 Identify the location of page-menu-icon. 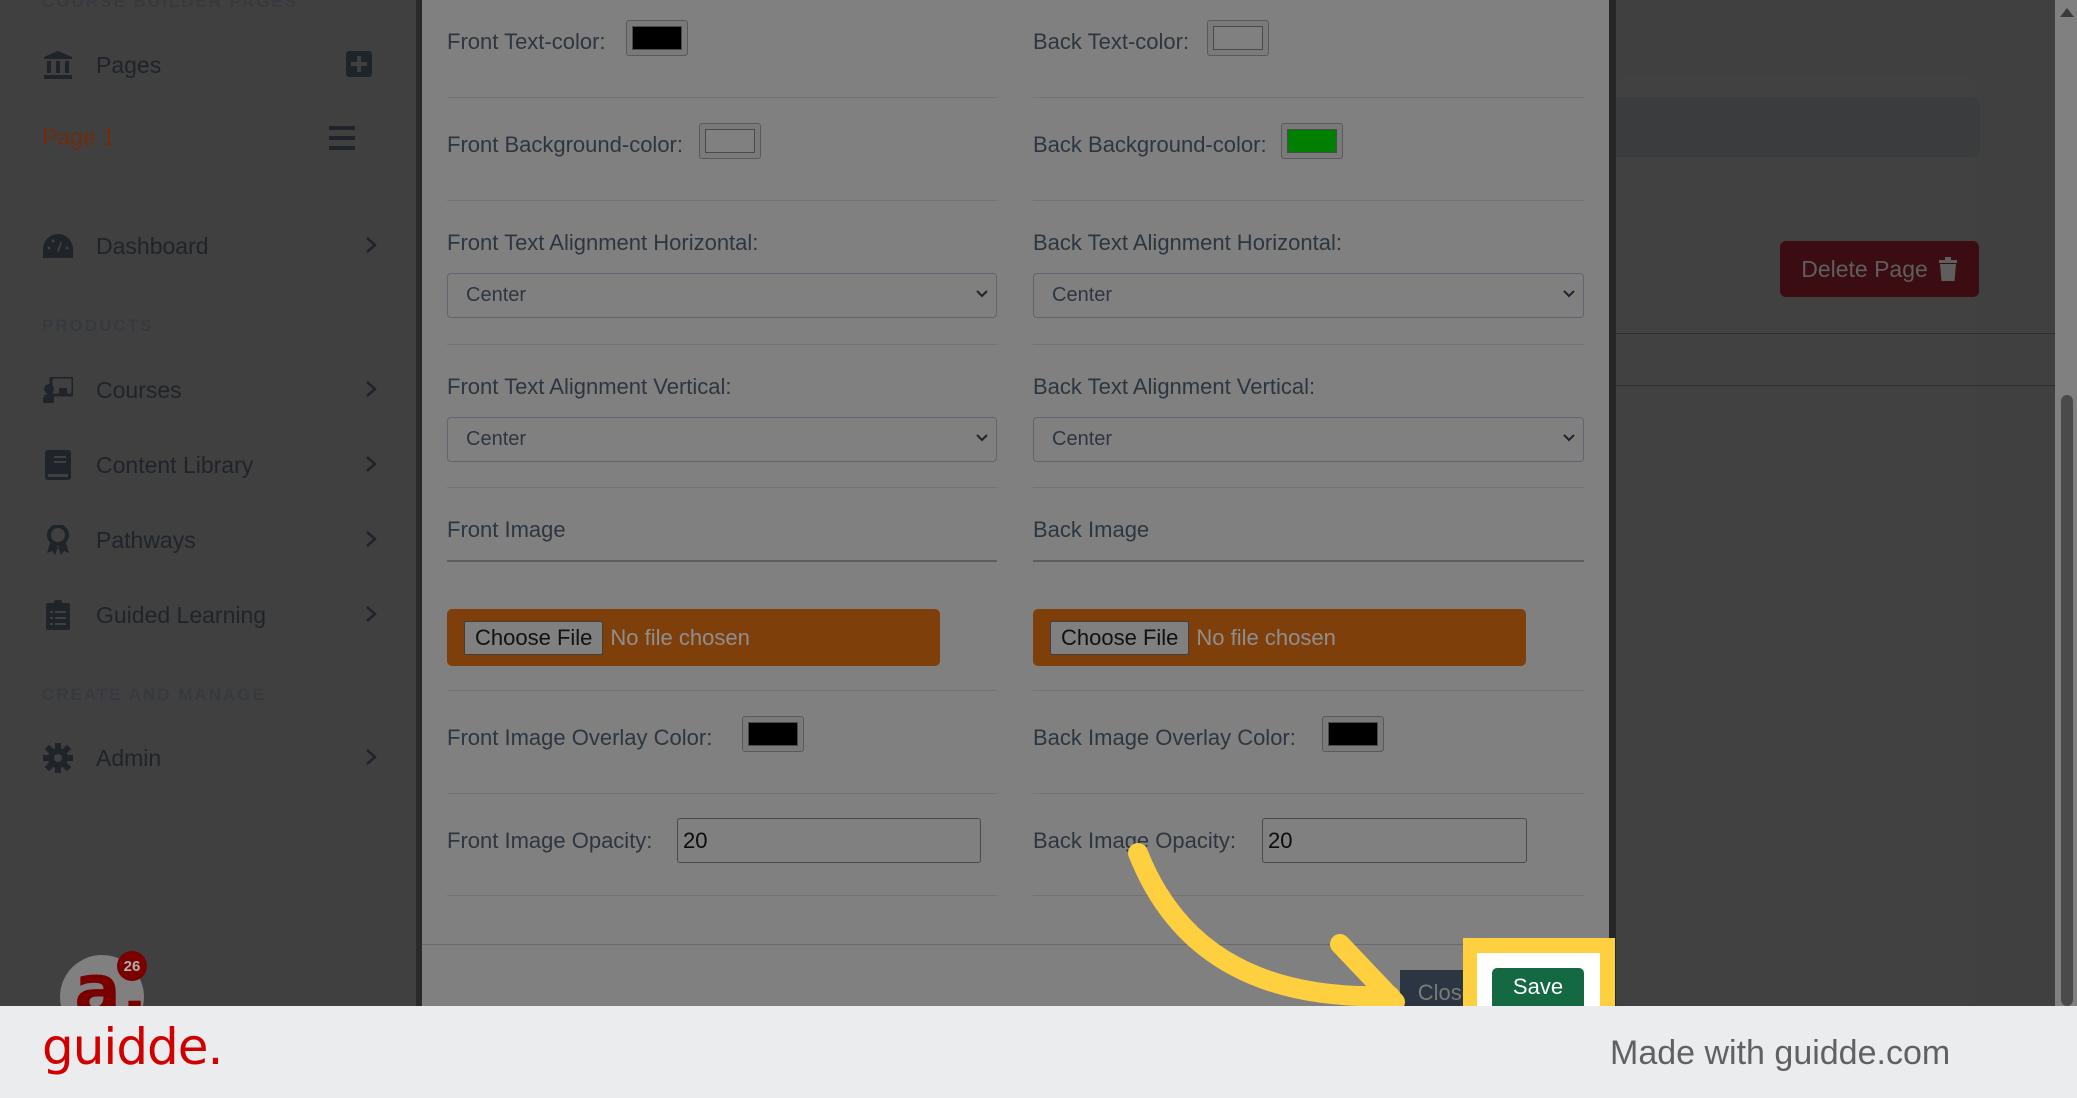
(342, 138).